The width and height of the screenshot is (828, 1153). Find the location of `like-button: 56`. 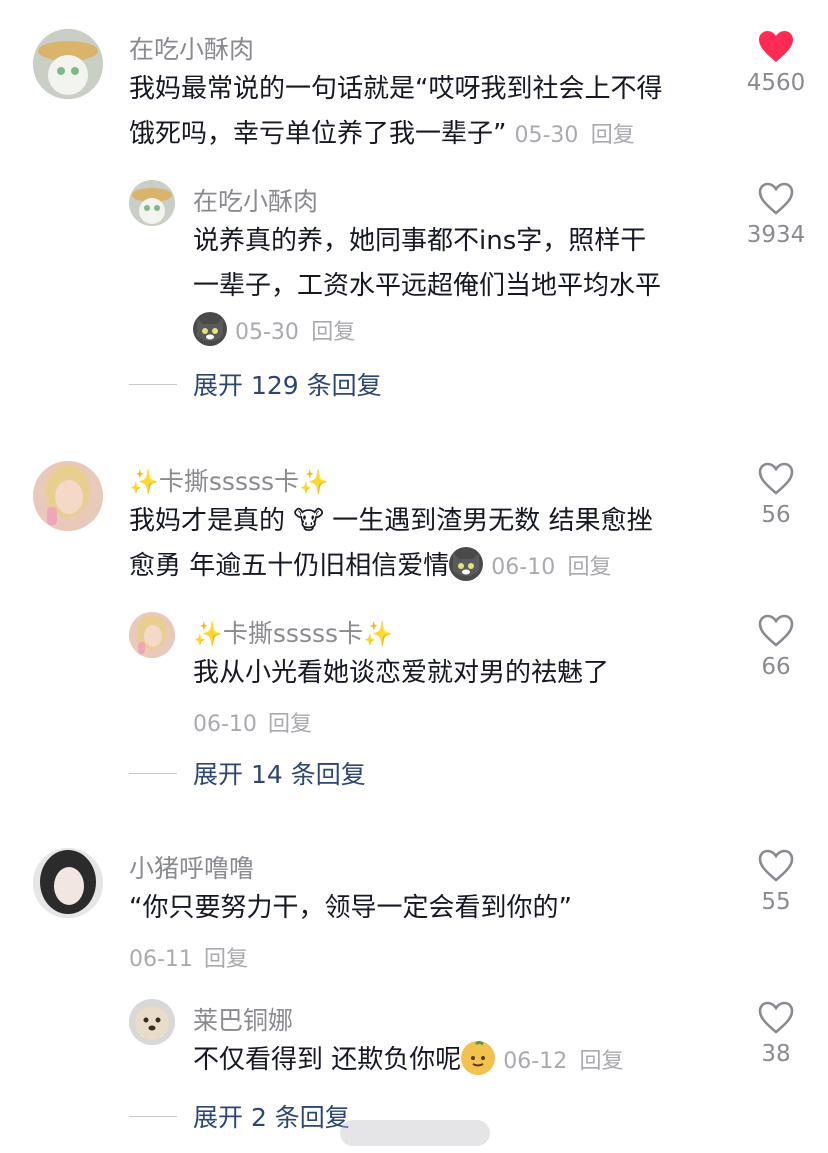

like-button: 56 is located at coordinates (776, 495).